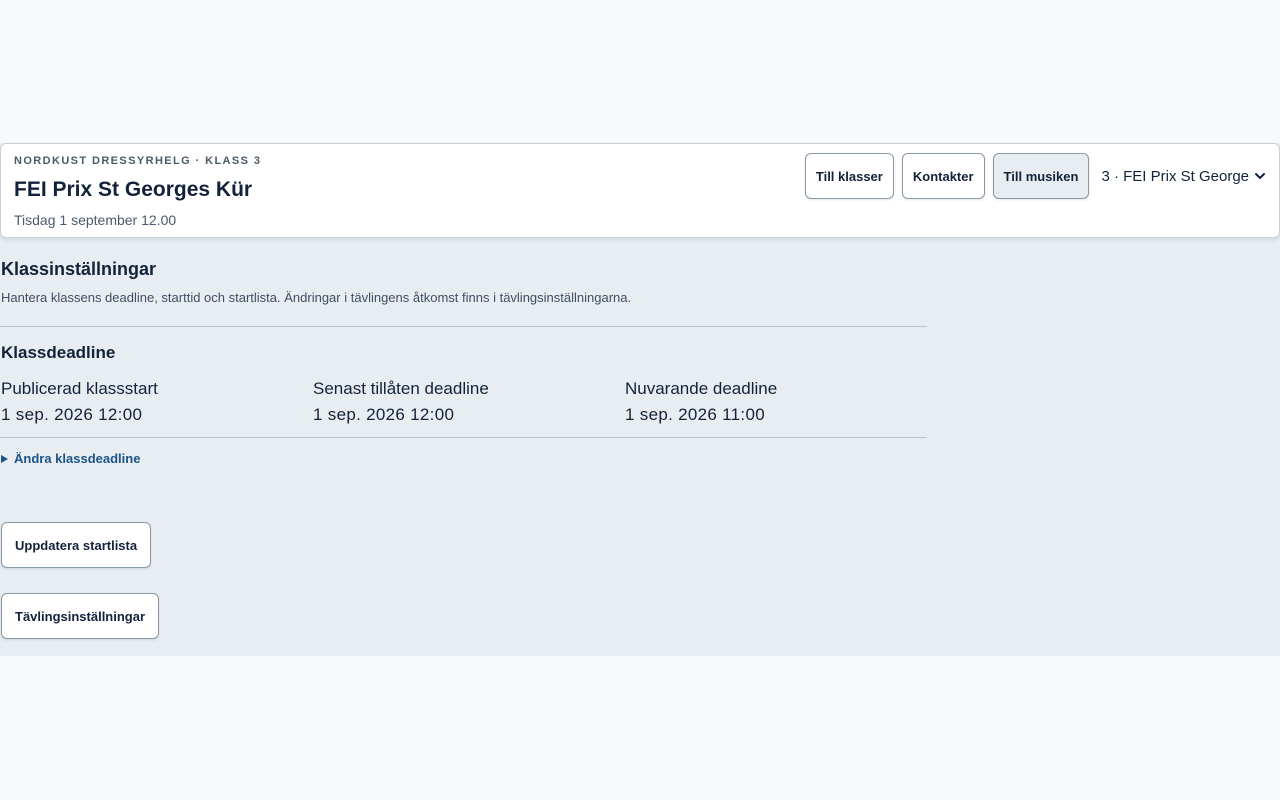 This screenshot has width=1280, height=800. What do you see at coordinates (76, 545) in the screenshot?
I see `update-startlist-button: Uppdatera startlista` at bounding box center [76, 545].